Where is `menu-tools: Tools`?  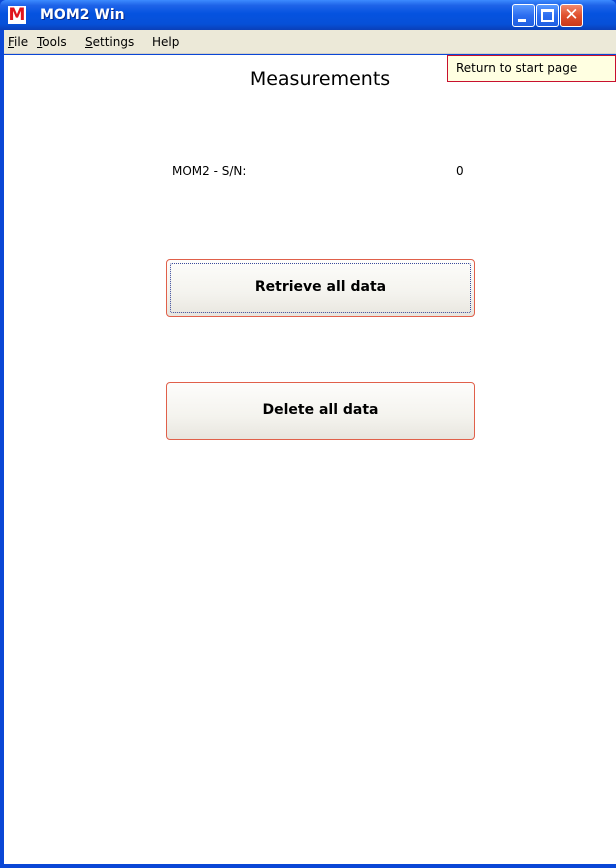
menu-tools: Tools is located at coordinates (52, 42).